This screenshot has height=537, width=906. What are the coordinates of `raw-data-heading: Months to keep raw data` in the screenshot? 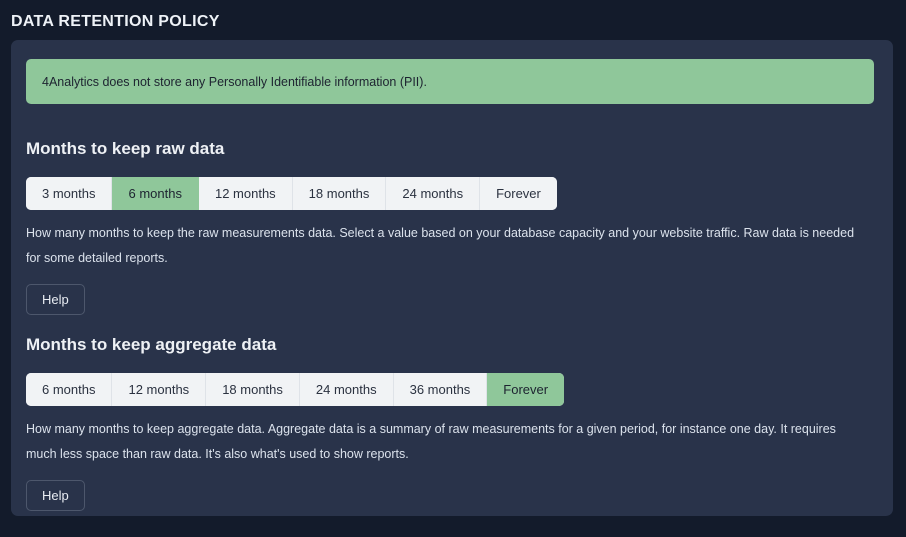 It's located at (125, 148).